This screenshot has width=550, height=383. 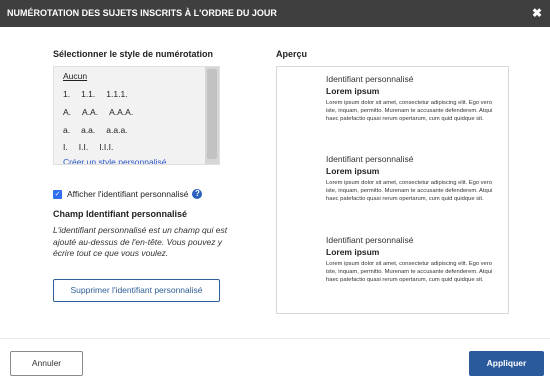 I want to click on preview-label: Aperçu, so click(x=292, y=54).